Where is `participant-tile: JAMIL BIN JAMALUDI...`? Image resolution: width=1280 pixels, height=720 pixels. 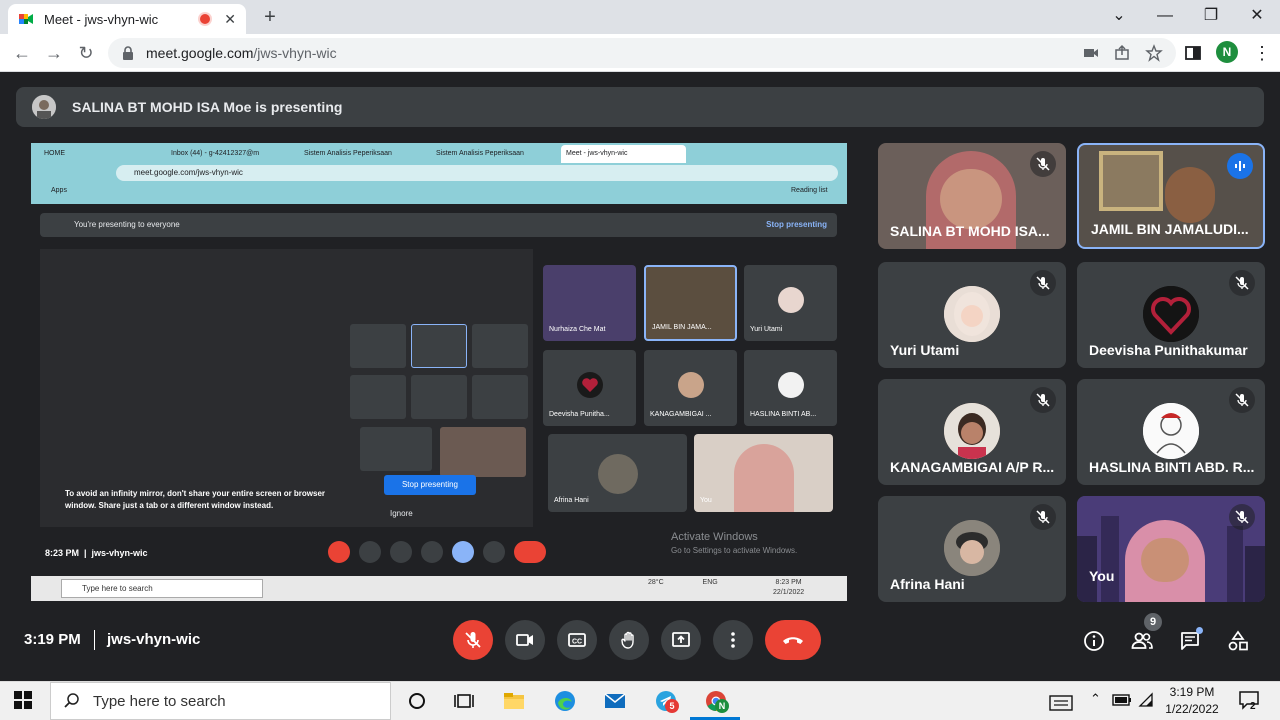 participant-tile: JAMIL BIN JAMALUDI... is located at coordinates (1171, 196).